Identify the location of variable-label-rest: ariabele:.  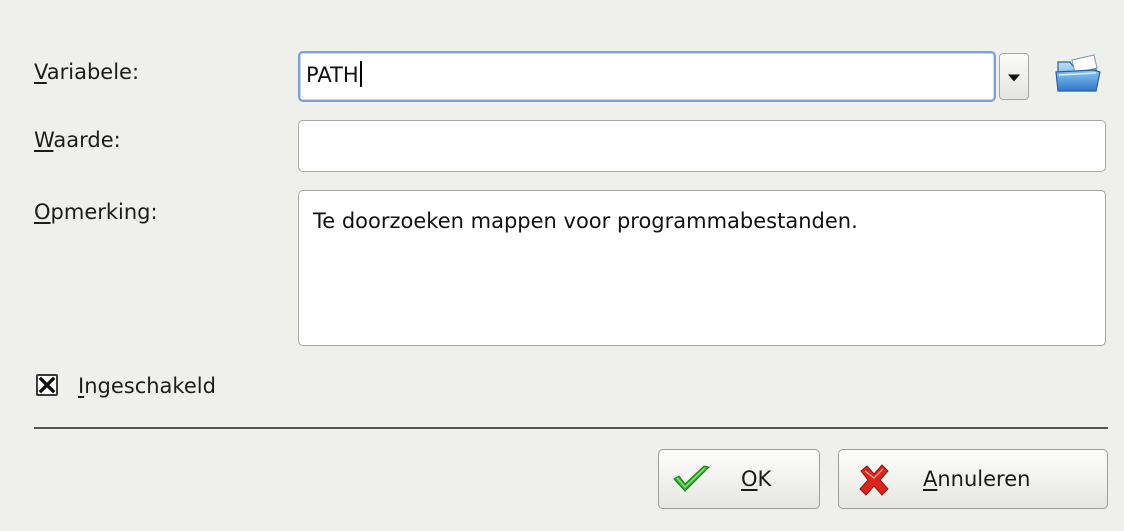
(93, 72).